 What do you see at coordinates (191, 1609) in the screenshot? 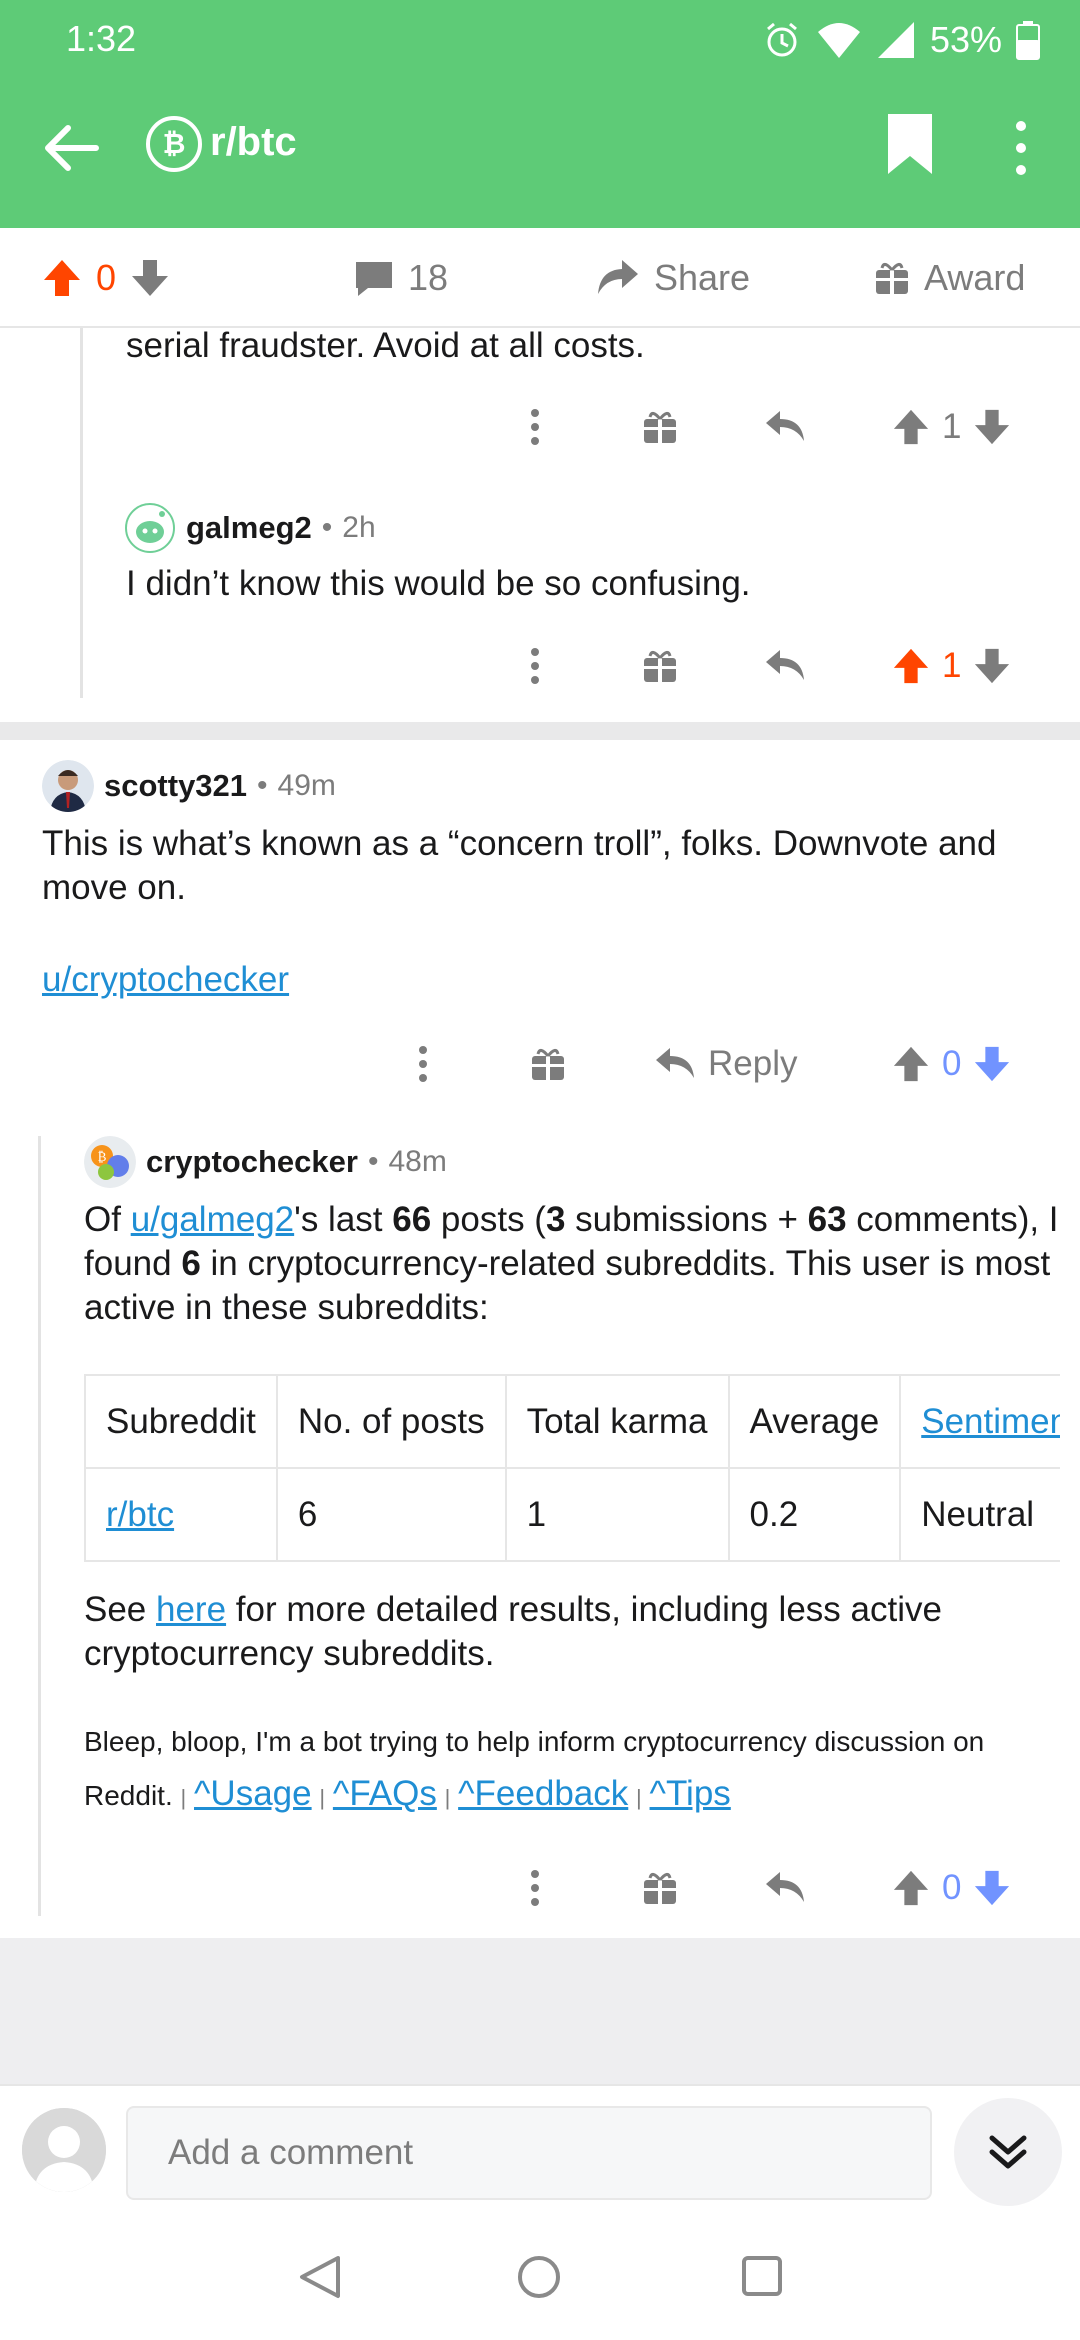
I see `here-link: here` at bounding box center [191, 1609].